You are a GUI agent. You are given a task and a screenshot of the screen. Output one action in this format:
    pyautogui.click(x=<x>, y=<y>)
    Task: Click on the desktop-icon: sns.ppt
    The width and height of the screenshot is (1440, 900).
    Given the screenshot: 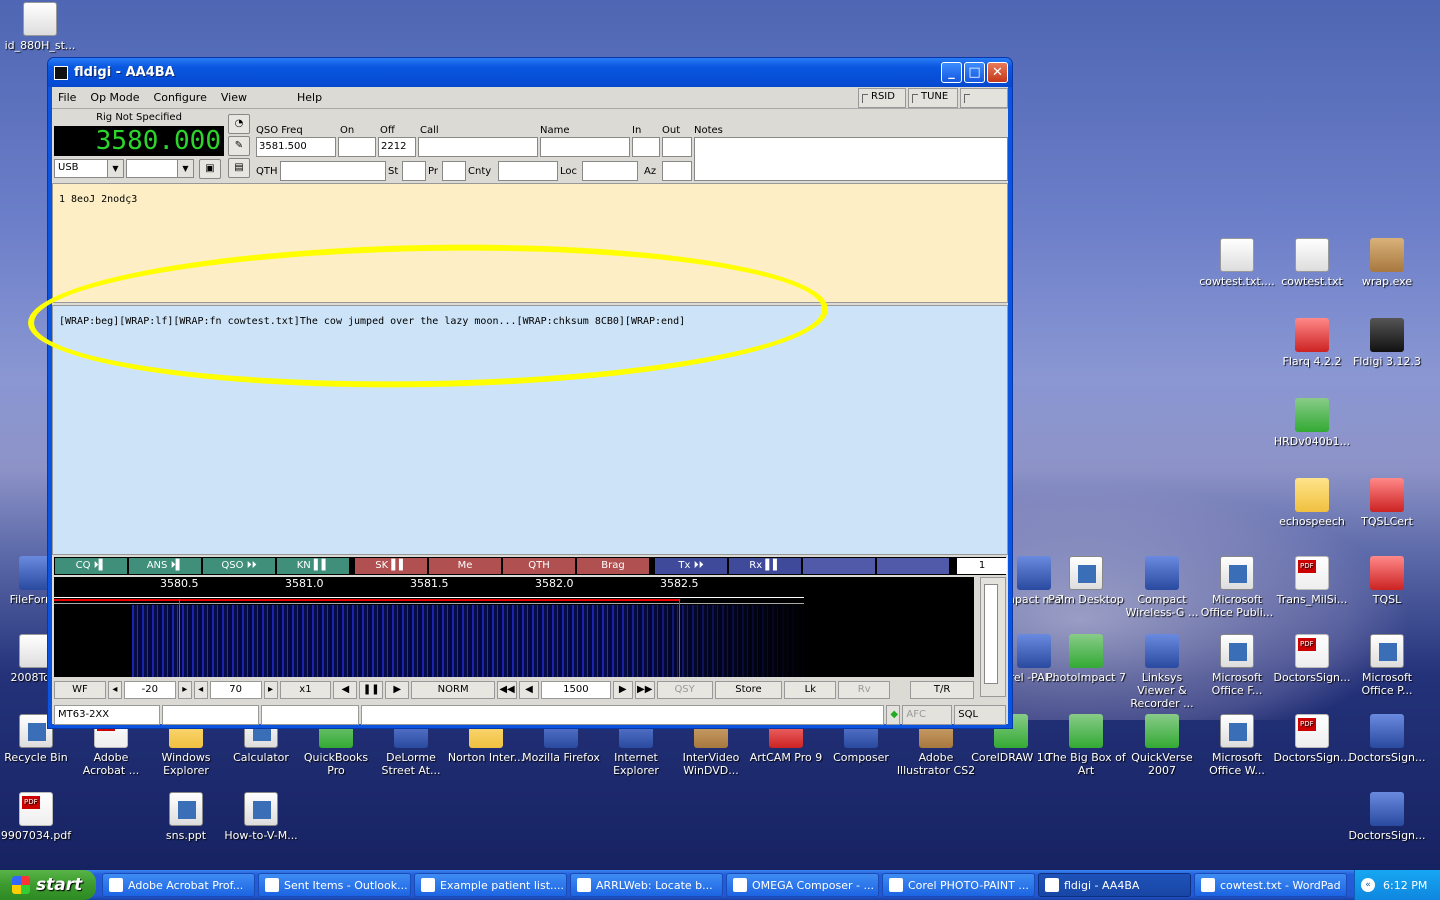 What is the action you would take?
    pyautogui.click(x=186, y=817)
    